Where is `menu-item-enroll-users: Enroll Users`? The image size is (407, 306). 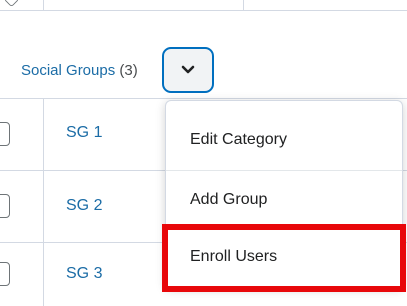 menu-item-enroll-users: Enroll Users is located at coordinates (284, 257).